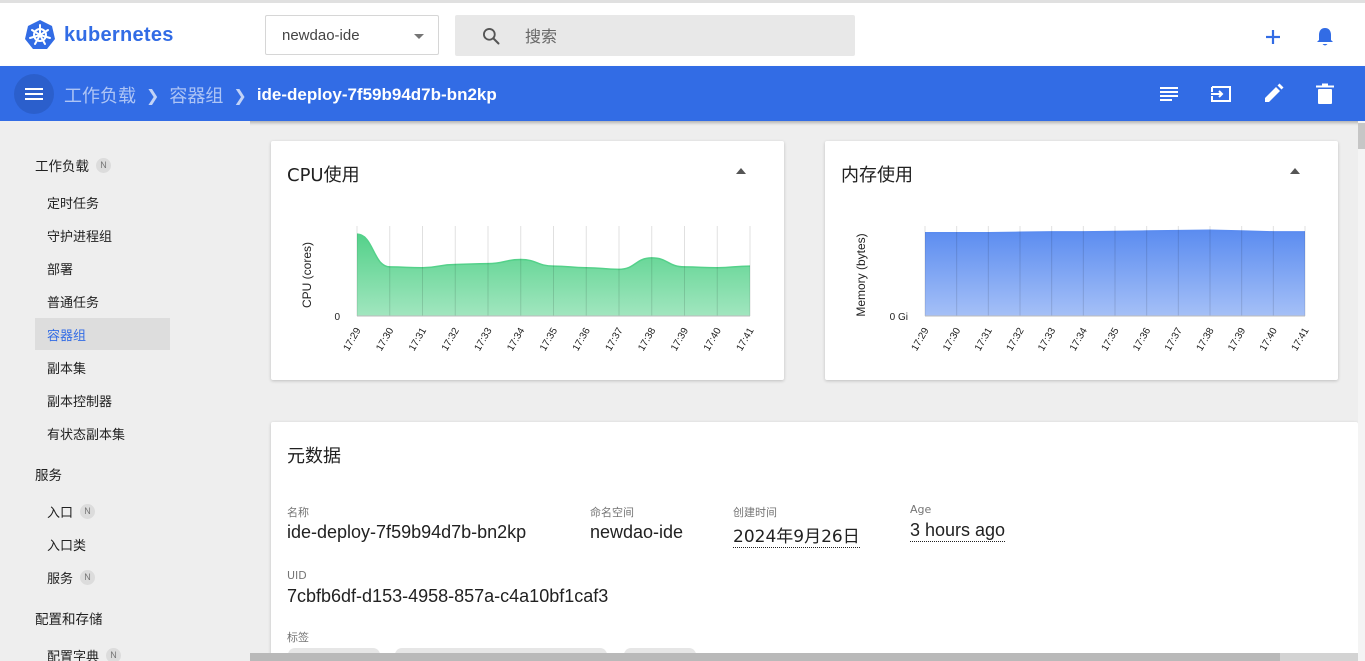  I want to click on sidebar-item-ingressclasses: 入口类, so click(102, 544).